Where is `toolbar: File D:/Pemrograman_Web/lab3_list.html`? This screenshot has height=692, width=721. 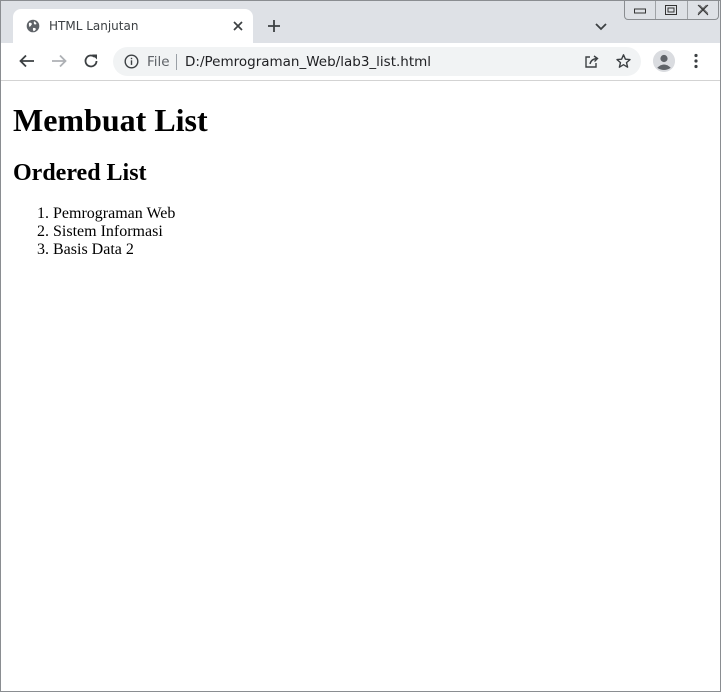
toolbar: File D:/Pemrograman_Web/lab3_list.html is located at coordinates (360, 62).